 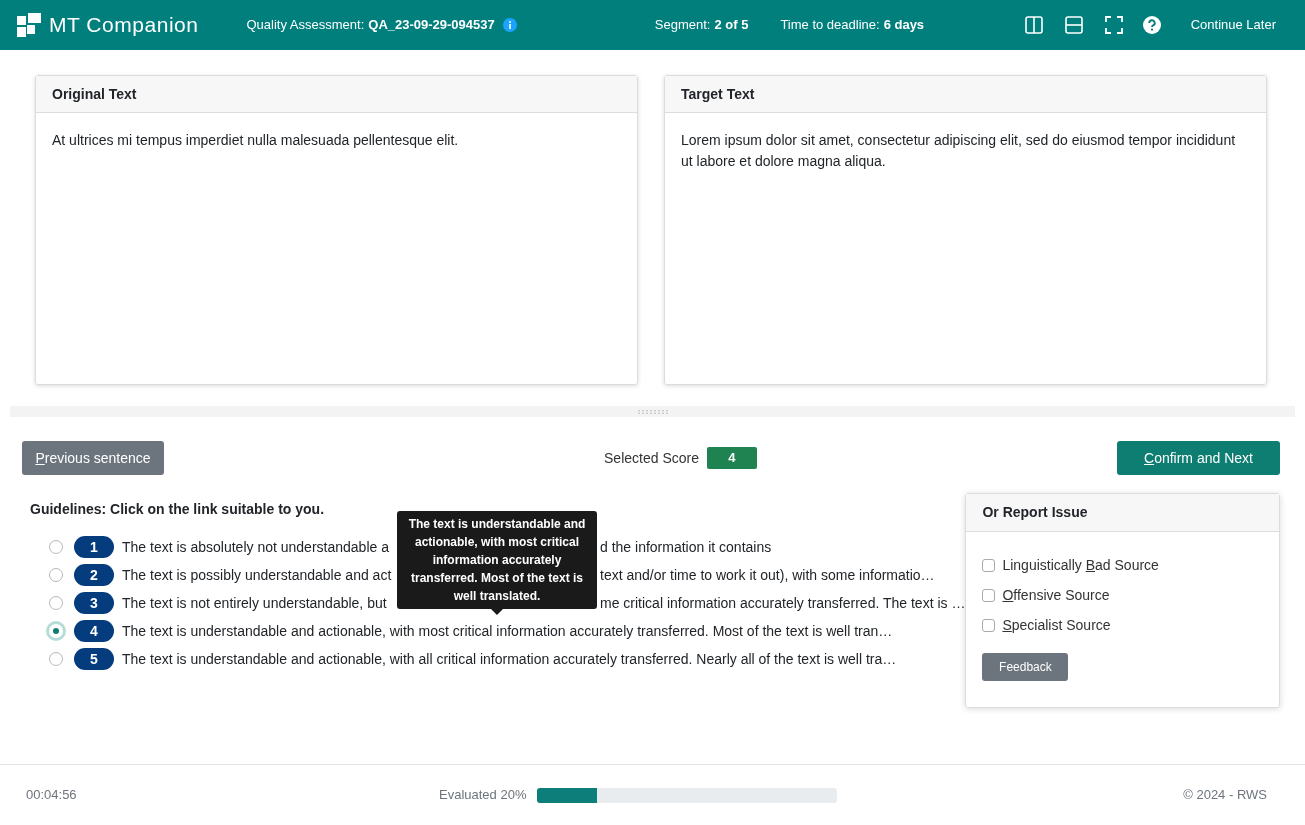 What do you see at coordinates (958, 151) in the screenshot?
I see `panel-text: Lorem ipsum dolor sit amet, consectetur adipiscing elit, sed do eiusmod tempor incididunt ut labore et dolore magna aliqua.` at bounding box center [958, 151].